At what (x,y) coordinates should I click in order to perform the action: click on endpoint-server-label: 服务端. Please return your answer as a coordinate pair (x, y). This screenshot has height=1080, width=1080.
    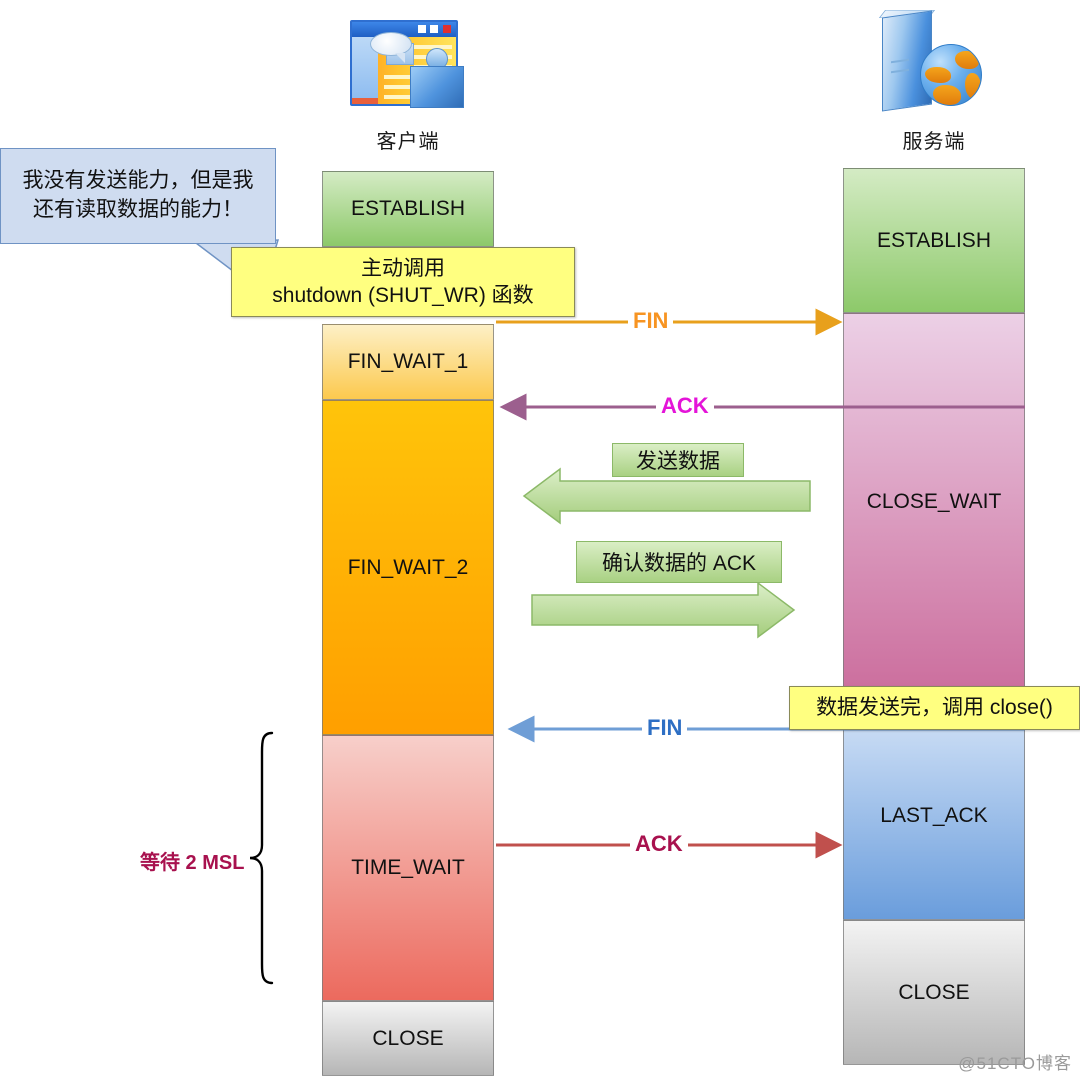
    Looking at the image, I should click on (934, 142).